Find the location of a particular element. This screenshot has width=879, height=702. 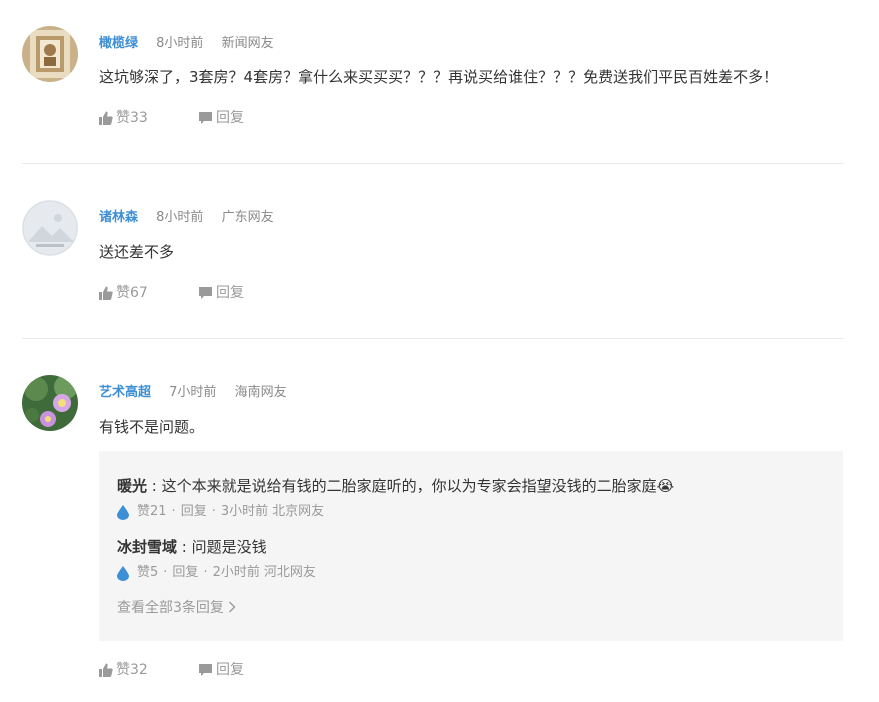

reply-source: 北京网友 is located at coordinates (298, 511).